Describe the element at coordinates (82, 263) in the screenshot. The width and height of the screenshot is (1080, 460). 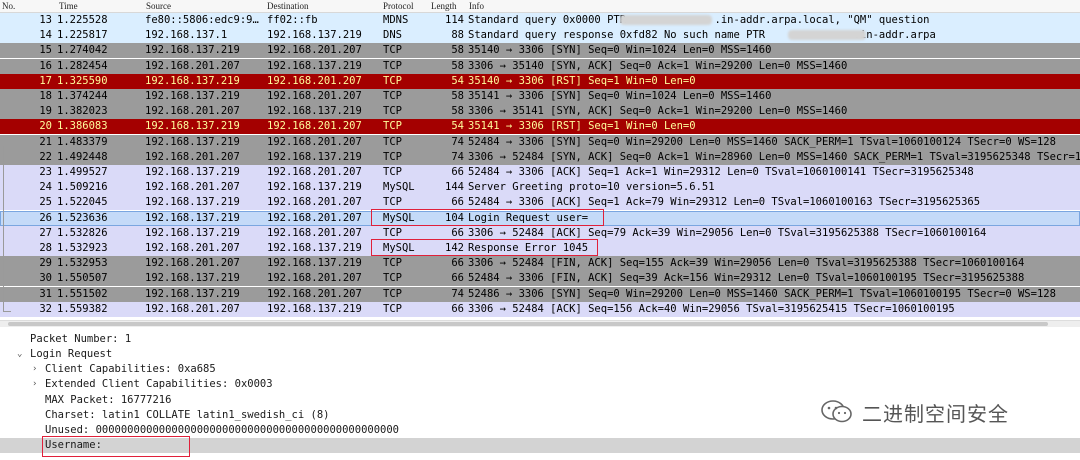
I see `packet-time: 1.532953` at that location.